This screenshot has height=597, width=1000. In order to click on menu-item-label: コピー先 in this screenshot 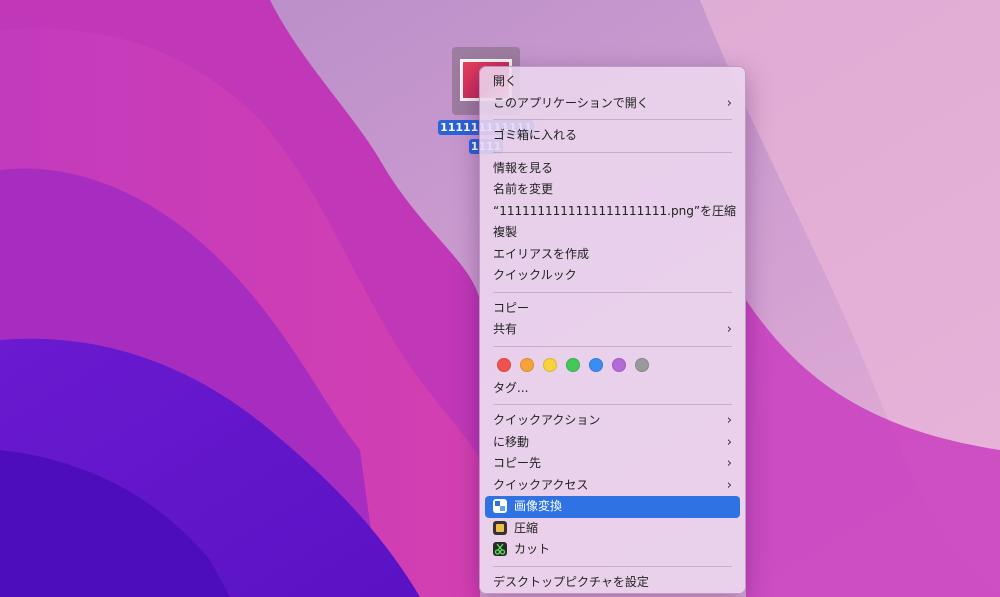, I will do `click(517, 463)`.